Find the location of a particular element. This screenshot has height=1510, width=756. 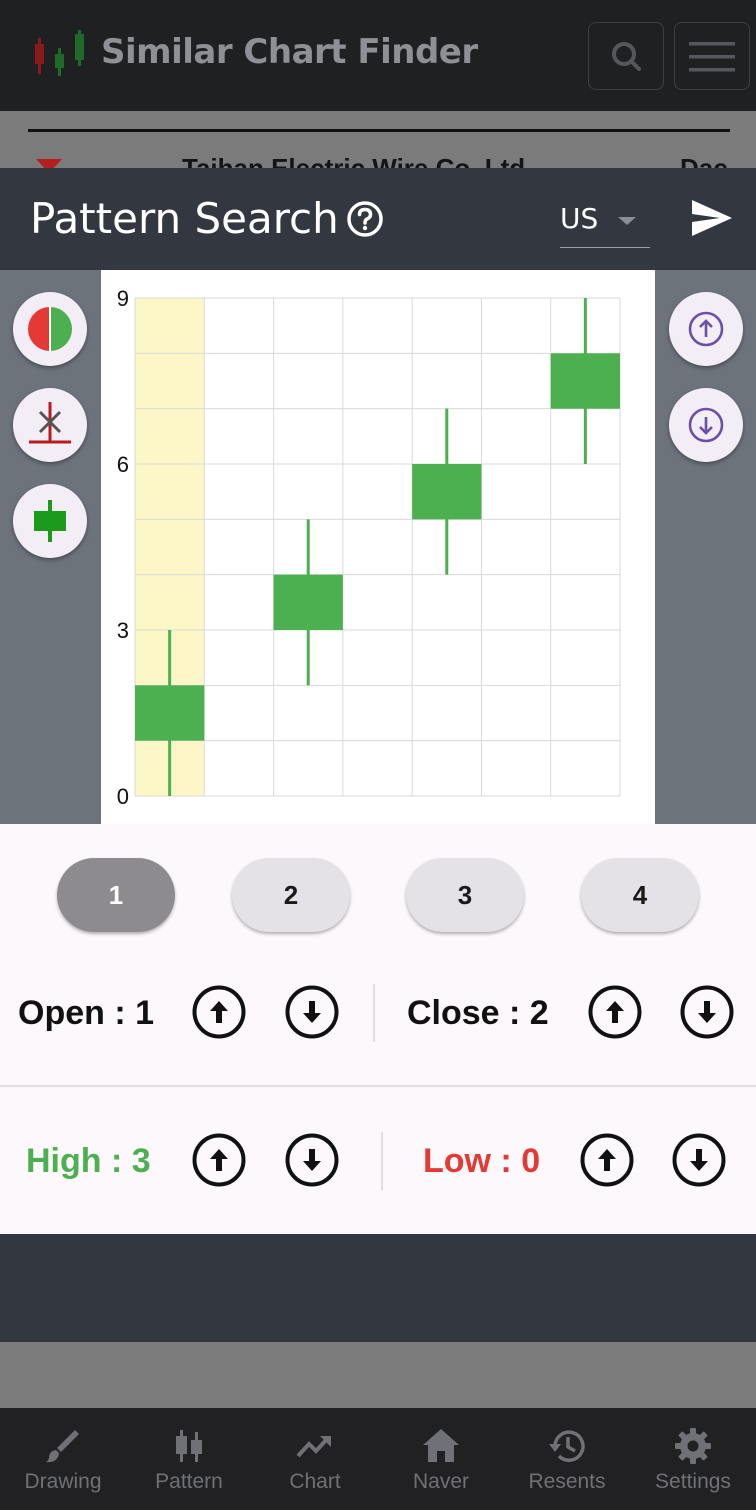

high-up-icon is located at coordinates (219, 1160).